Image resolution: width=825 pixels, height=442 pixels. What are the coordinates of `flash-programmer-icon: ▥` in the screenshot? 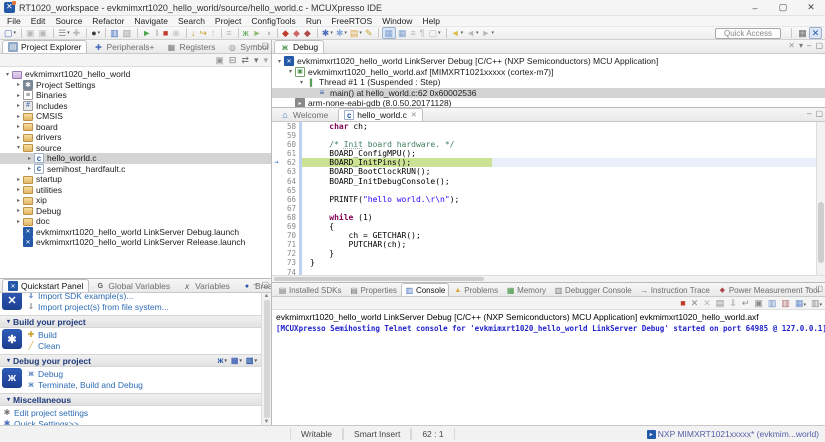 It's located at (115, 33).